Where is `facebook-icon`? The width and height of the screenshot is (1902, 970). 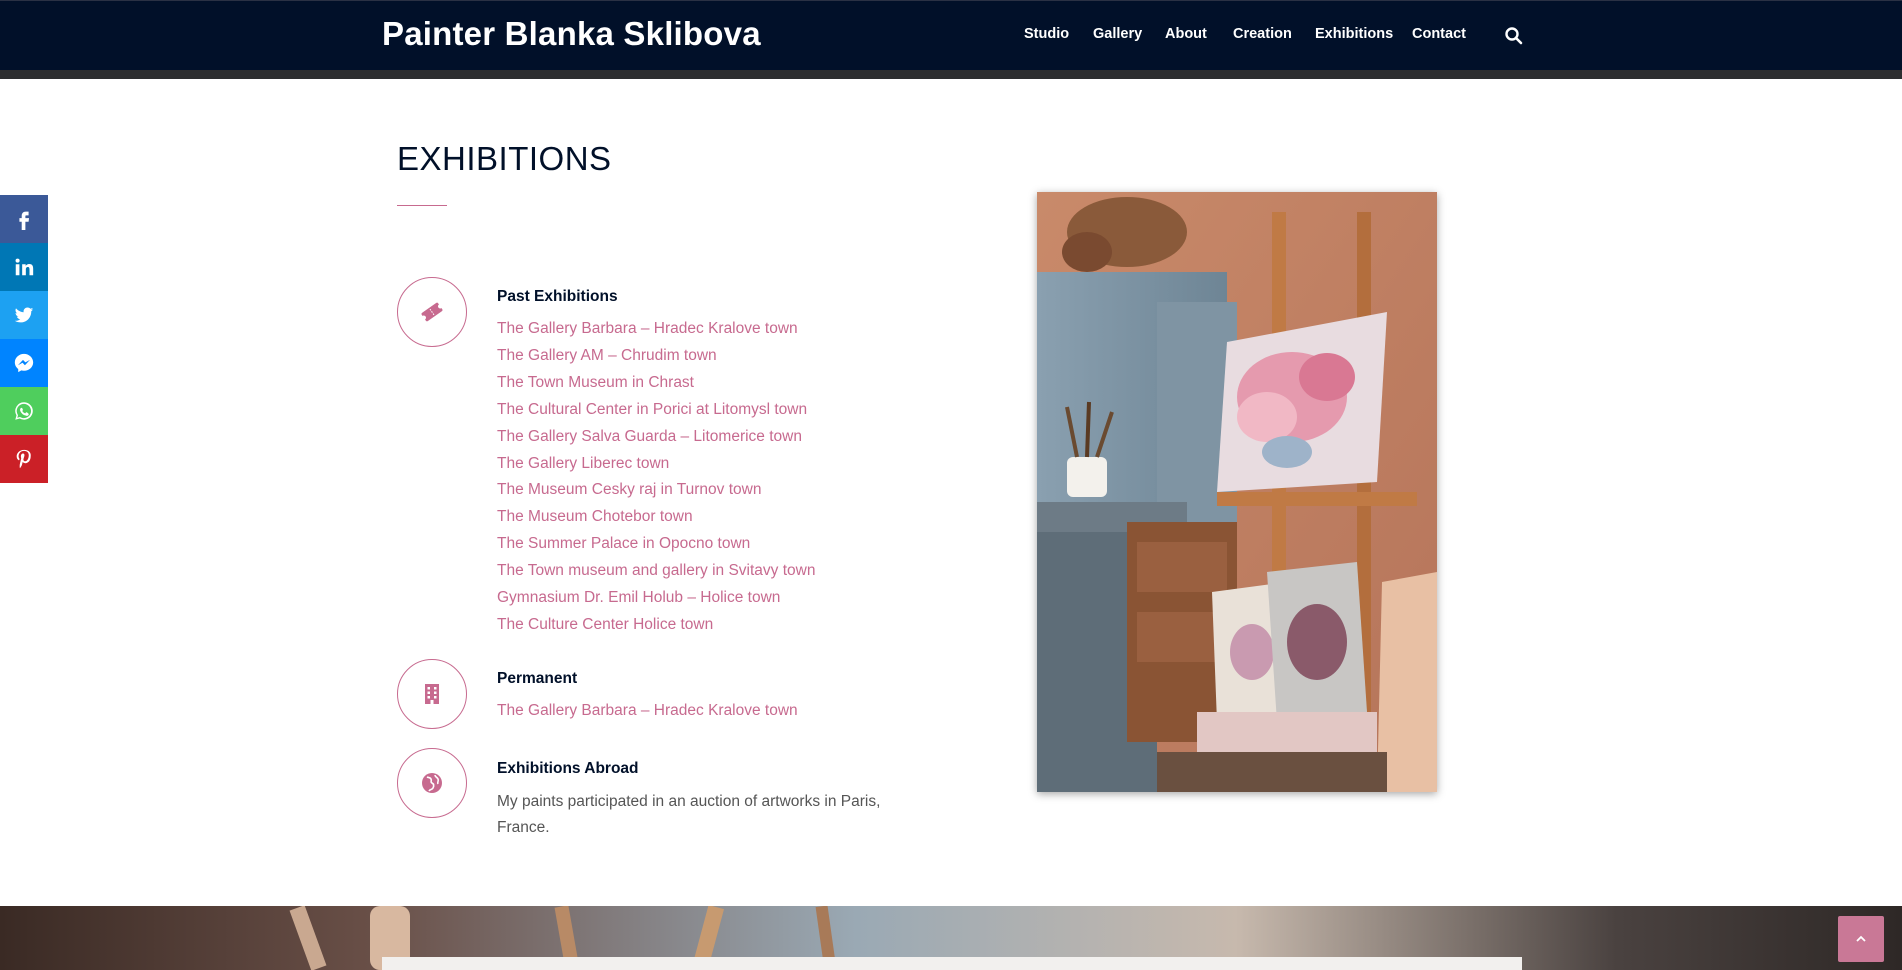
facebook-icon is located at coordinates (24, 219).